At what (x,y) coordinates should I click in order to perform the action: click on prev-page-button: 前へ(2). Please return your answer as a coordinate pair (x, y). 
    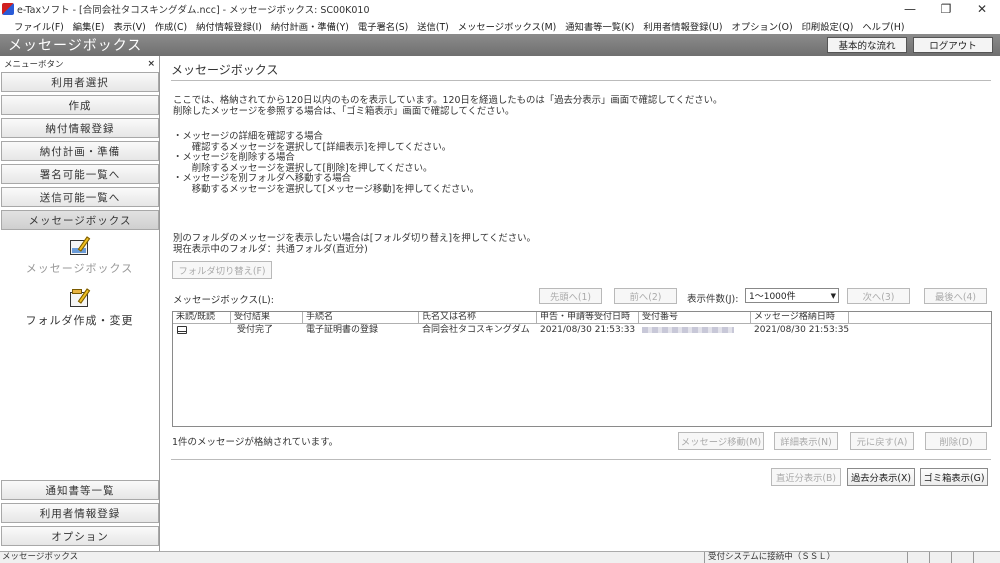
    Looking at the image, I should click on (645, 296).